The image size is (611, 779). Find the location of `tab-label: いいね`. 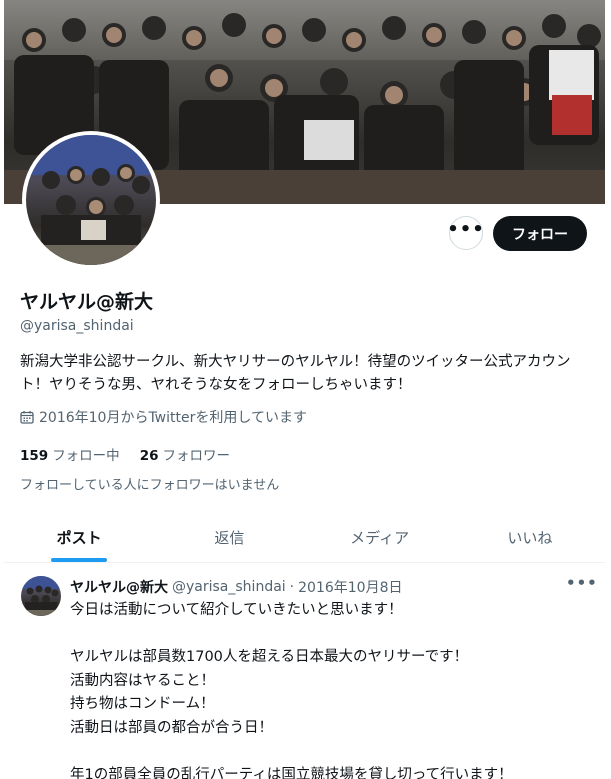

tab-label: いいね is located at coordinates (530, 538).